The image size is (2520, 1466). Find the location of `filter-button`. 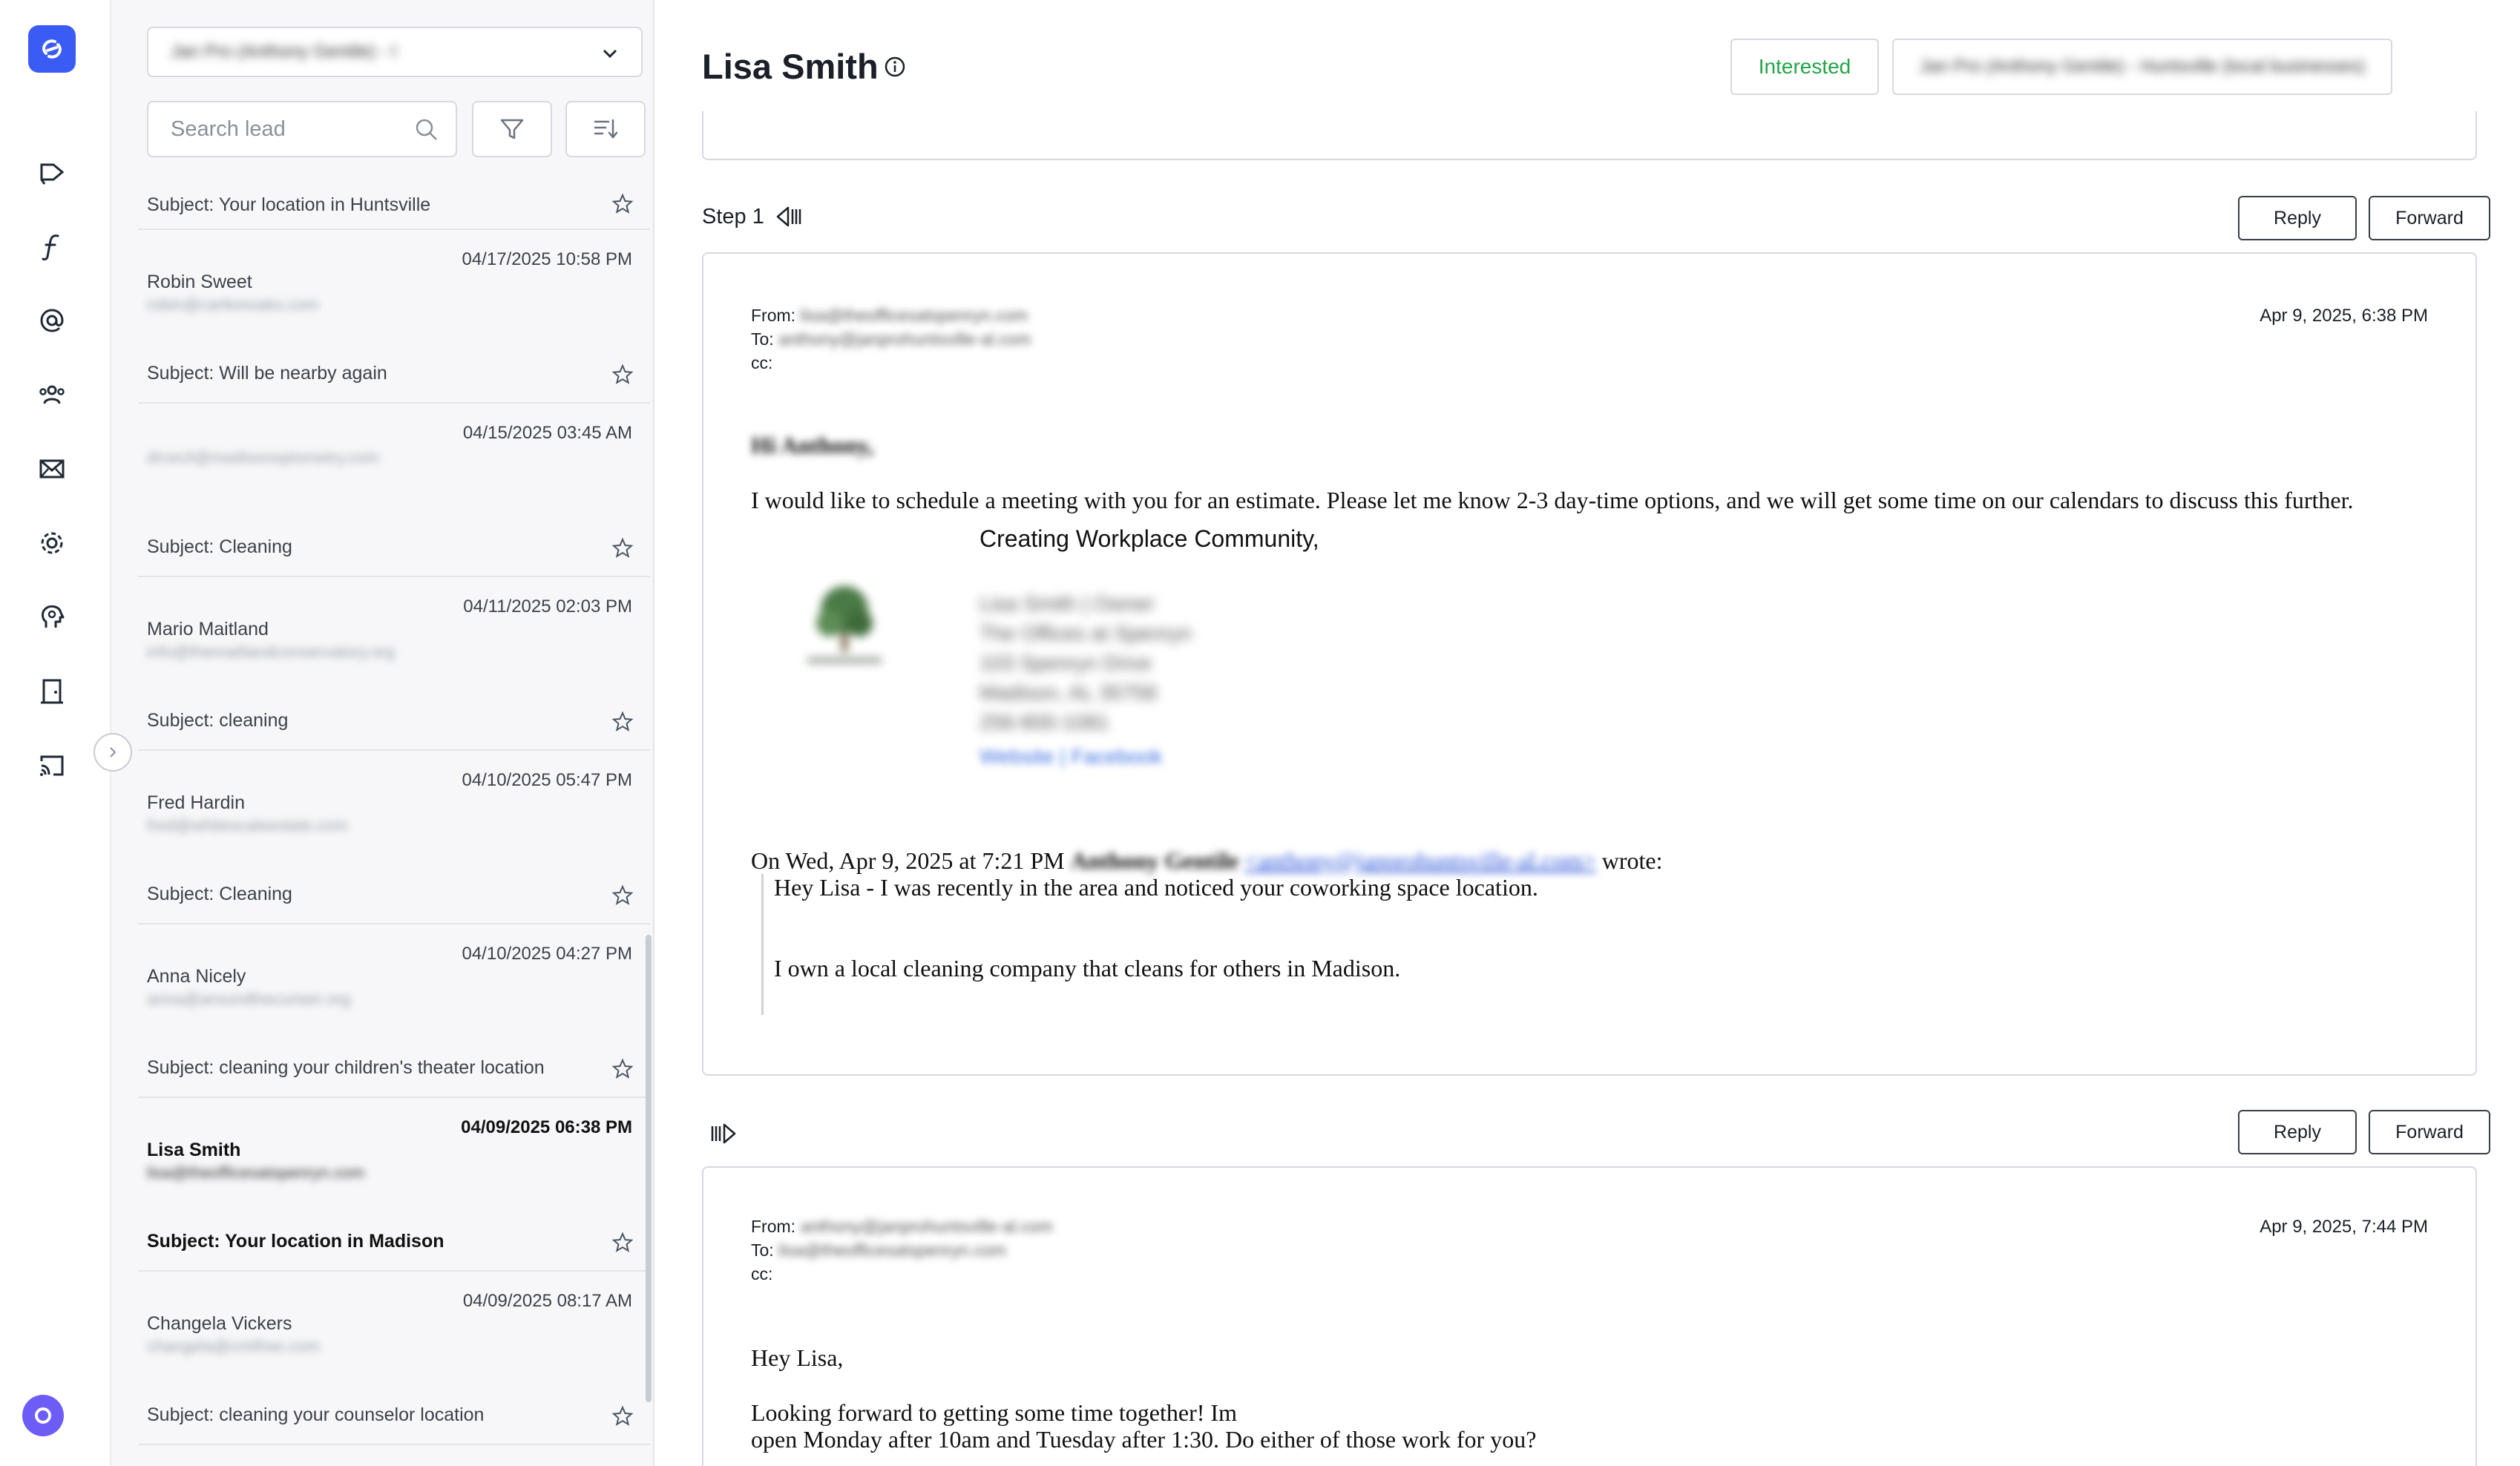

filter-button is located at coordinates (512, 129).